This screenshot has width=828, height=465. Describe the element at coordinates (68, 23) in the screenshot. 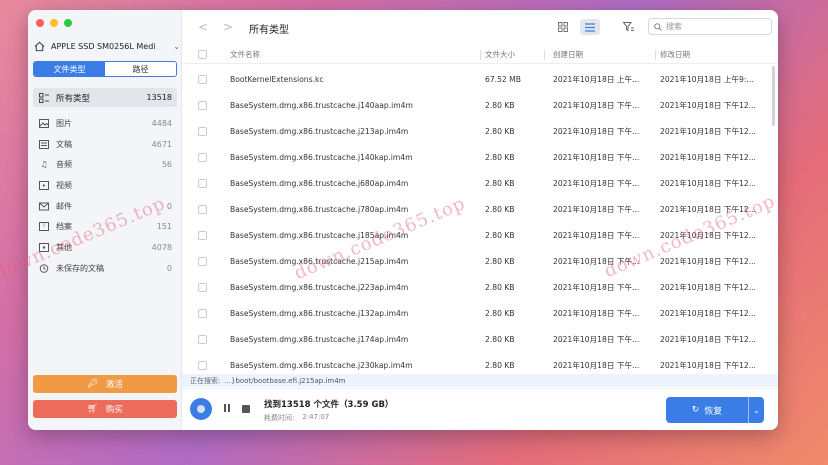

I see `zoom-window-button` at that location.